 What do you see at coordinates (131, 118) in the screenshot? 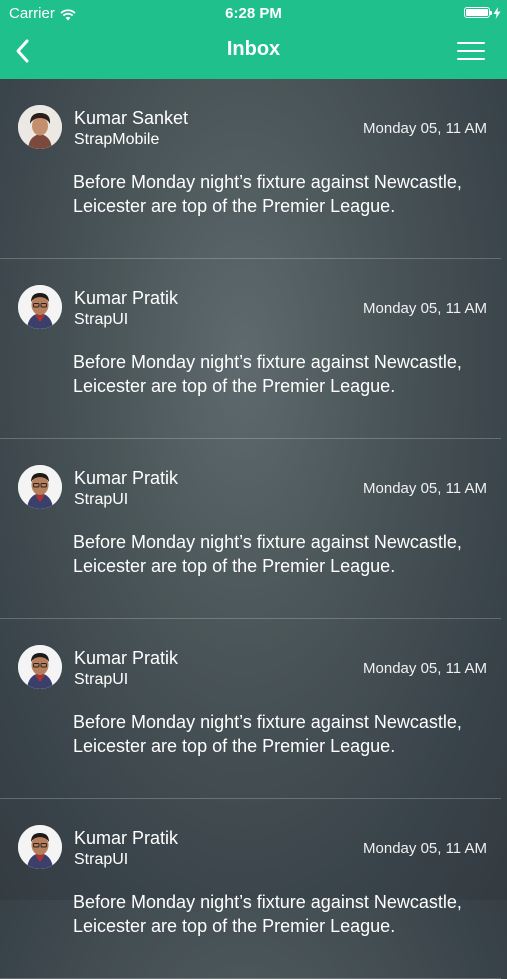
I see `sender-name: Kumar Sanket` at bounding box center [131, 118].